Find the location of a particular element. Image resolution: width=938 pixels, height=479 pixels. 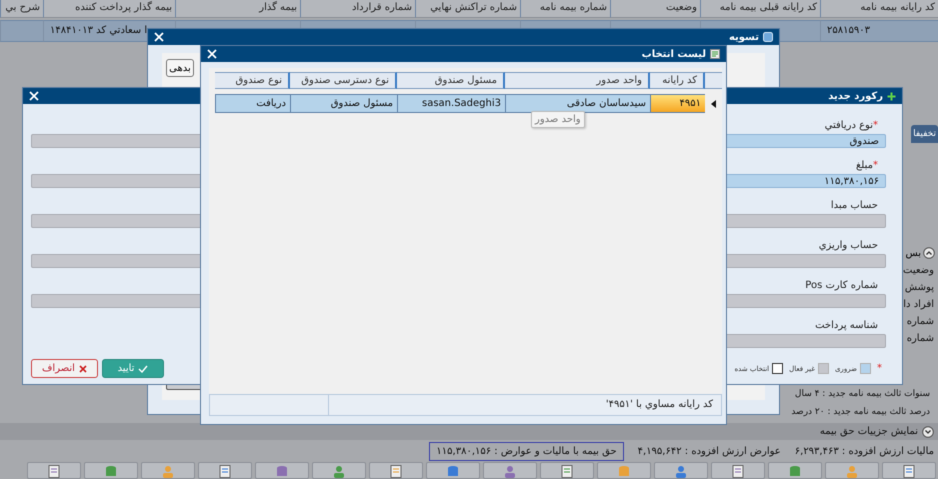

column-header: شرح بي is located at coordinates (21, 9).